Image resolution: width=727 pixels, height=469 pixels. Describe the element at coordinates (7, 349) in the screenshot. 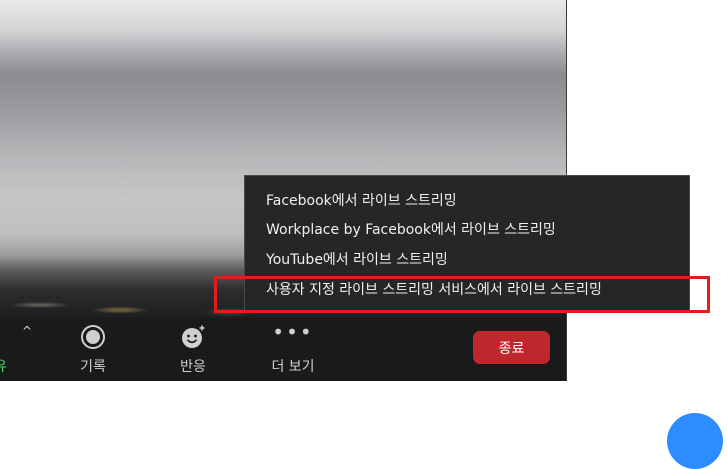

I see `share-screen-button: 유` at that location.